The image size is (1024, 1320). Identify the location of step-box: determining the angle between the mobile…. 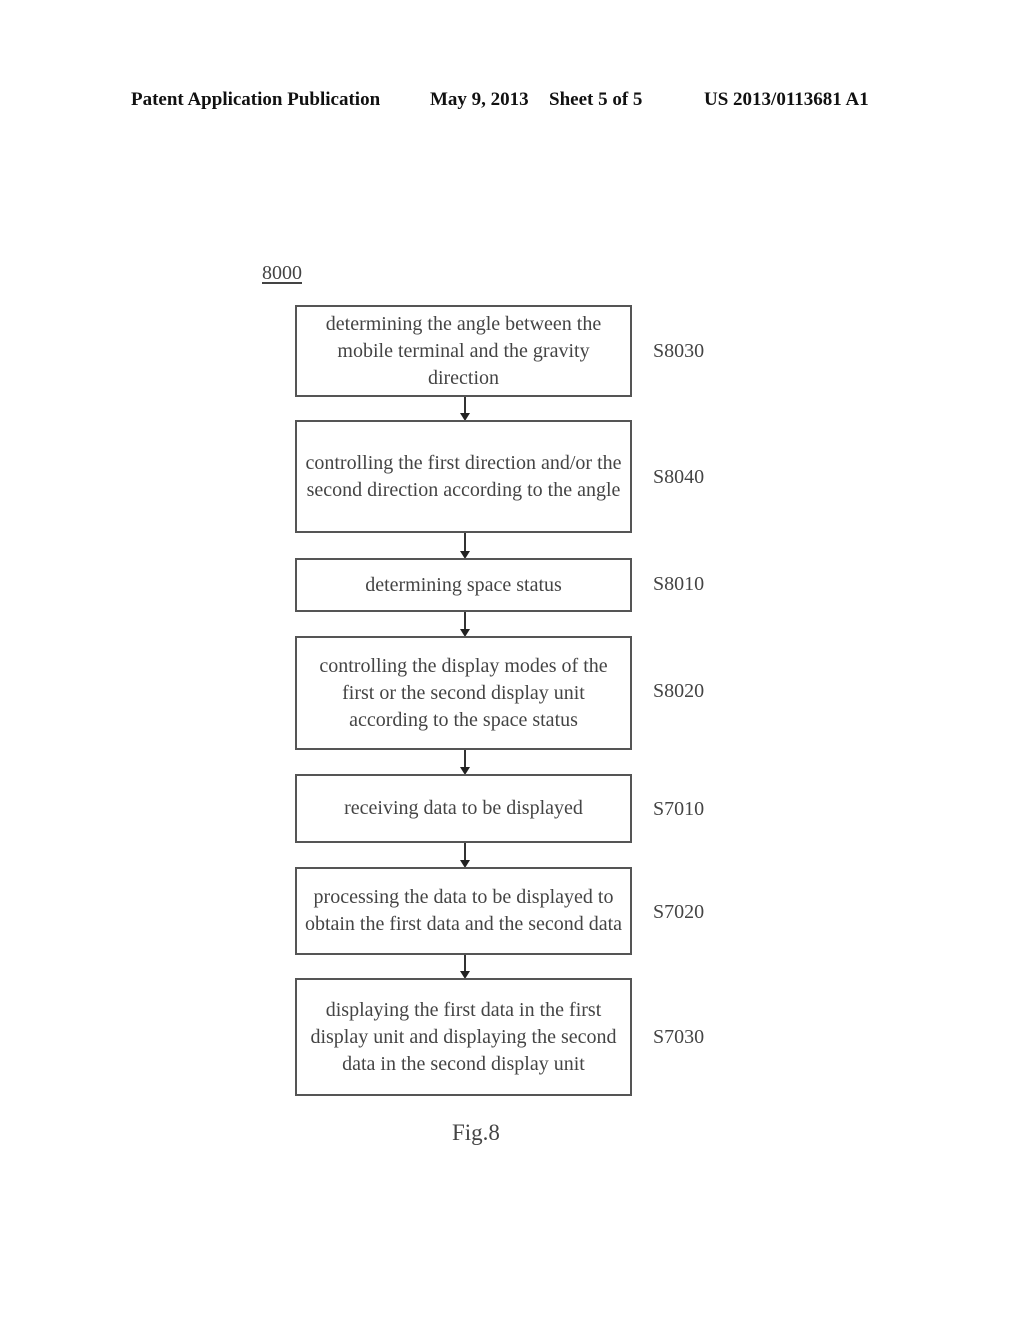
(463, 351).